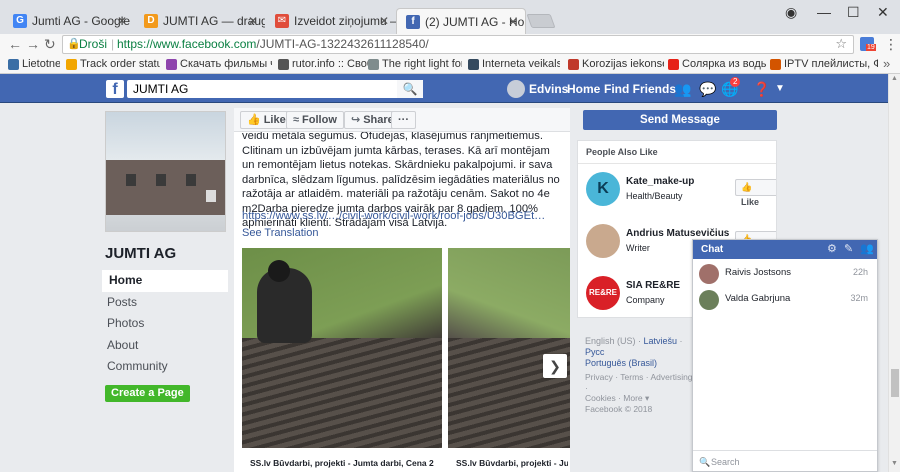 The image size is (900, 472). Describe the element at coordinates (848, 249) in the screenshot. I see `compose-icon: ✎` at that location.